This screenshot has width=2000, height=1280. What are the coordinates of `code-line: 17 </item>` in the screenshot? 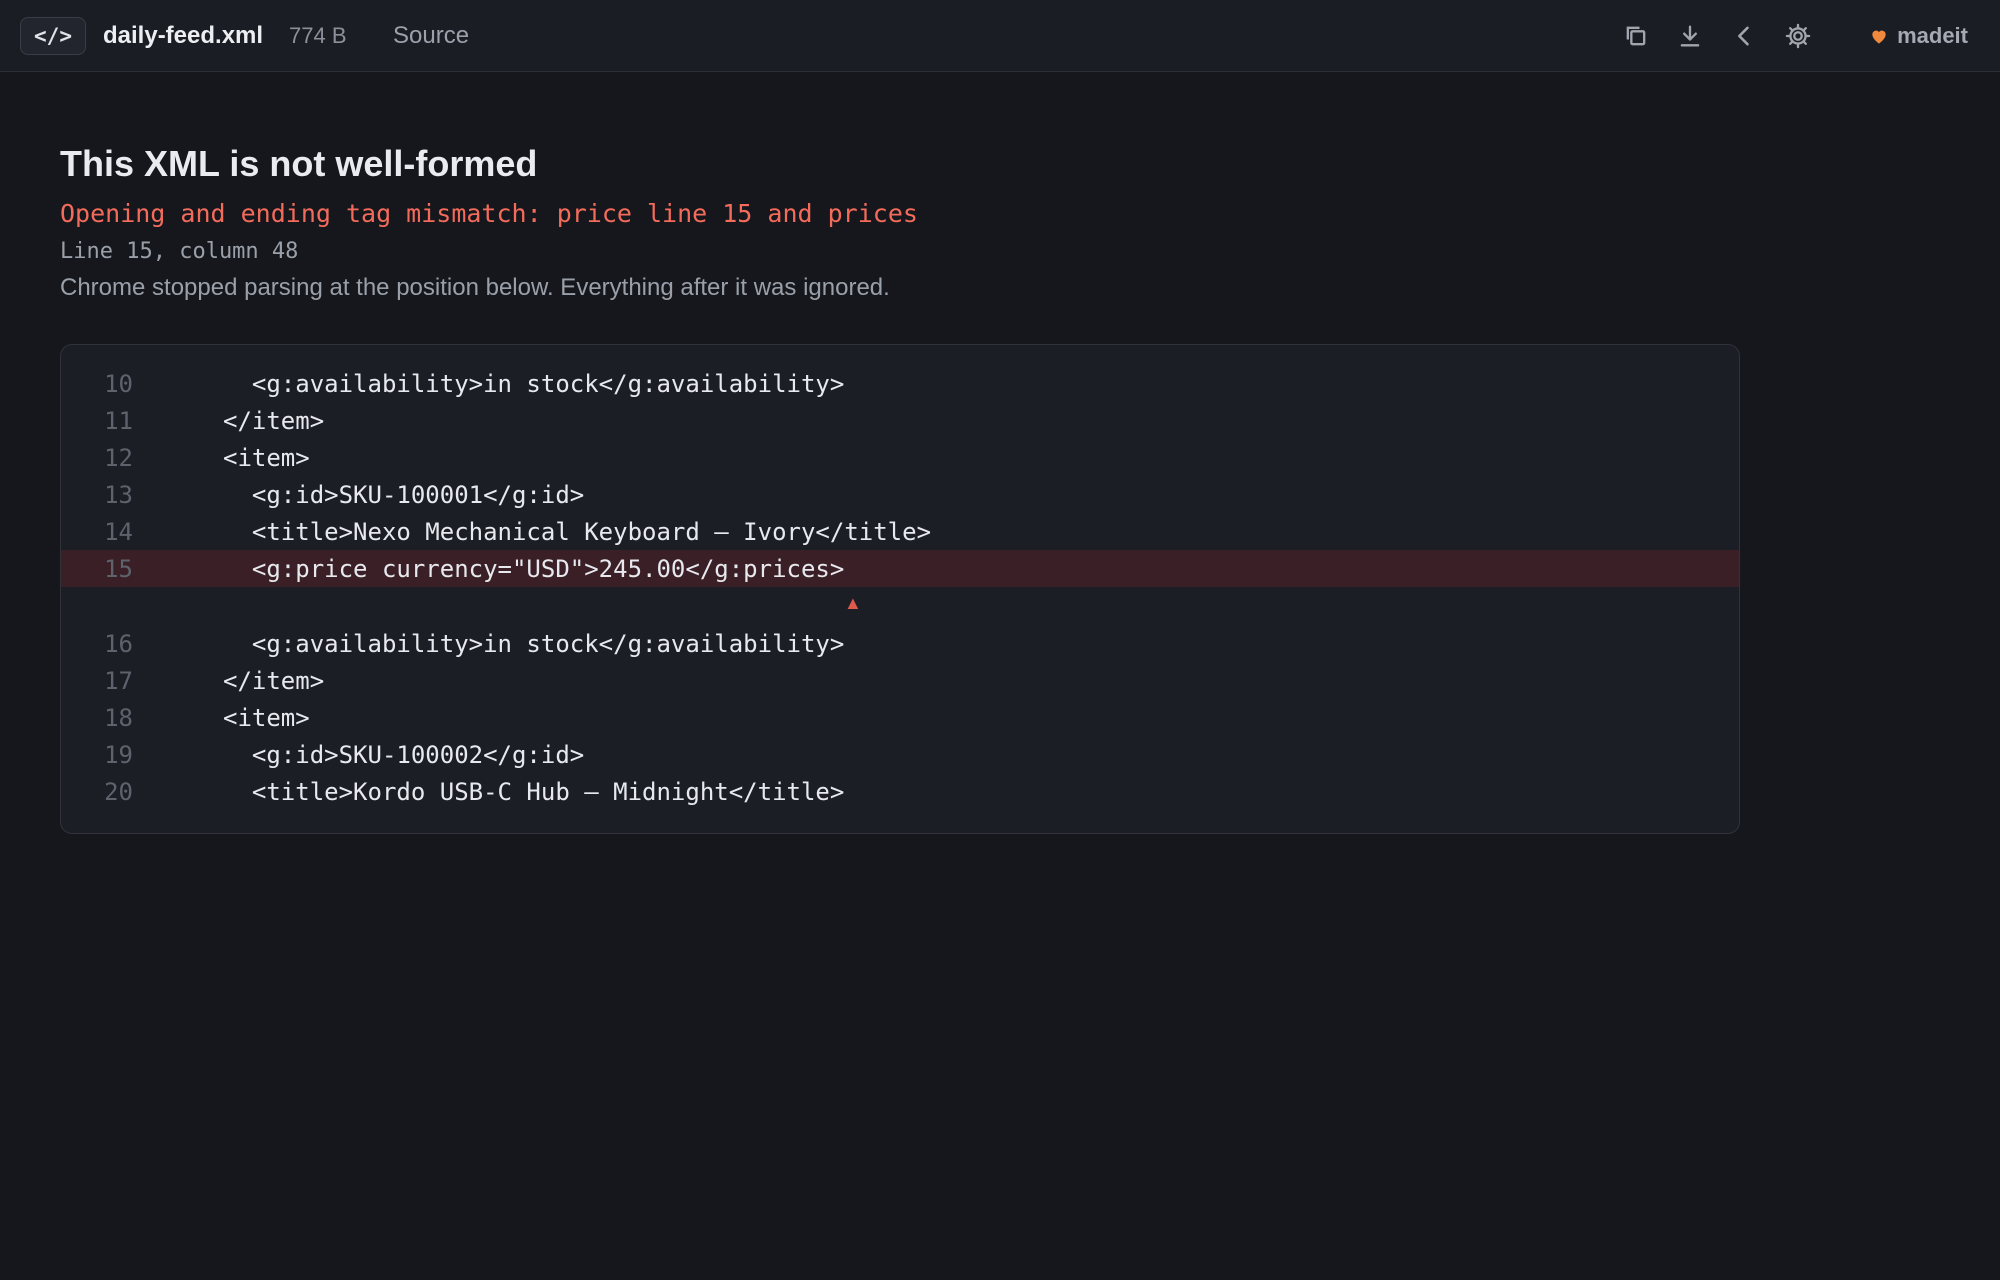 It's located at (900, 680).